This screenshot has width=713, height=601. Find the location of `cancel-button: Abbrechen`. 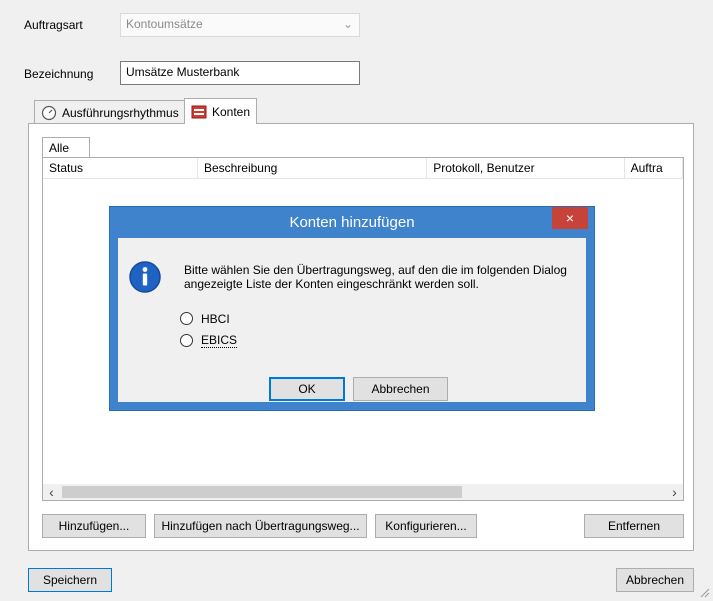

cancel-button: Abbrechen is located at coordinates (655, 580).